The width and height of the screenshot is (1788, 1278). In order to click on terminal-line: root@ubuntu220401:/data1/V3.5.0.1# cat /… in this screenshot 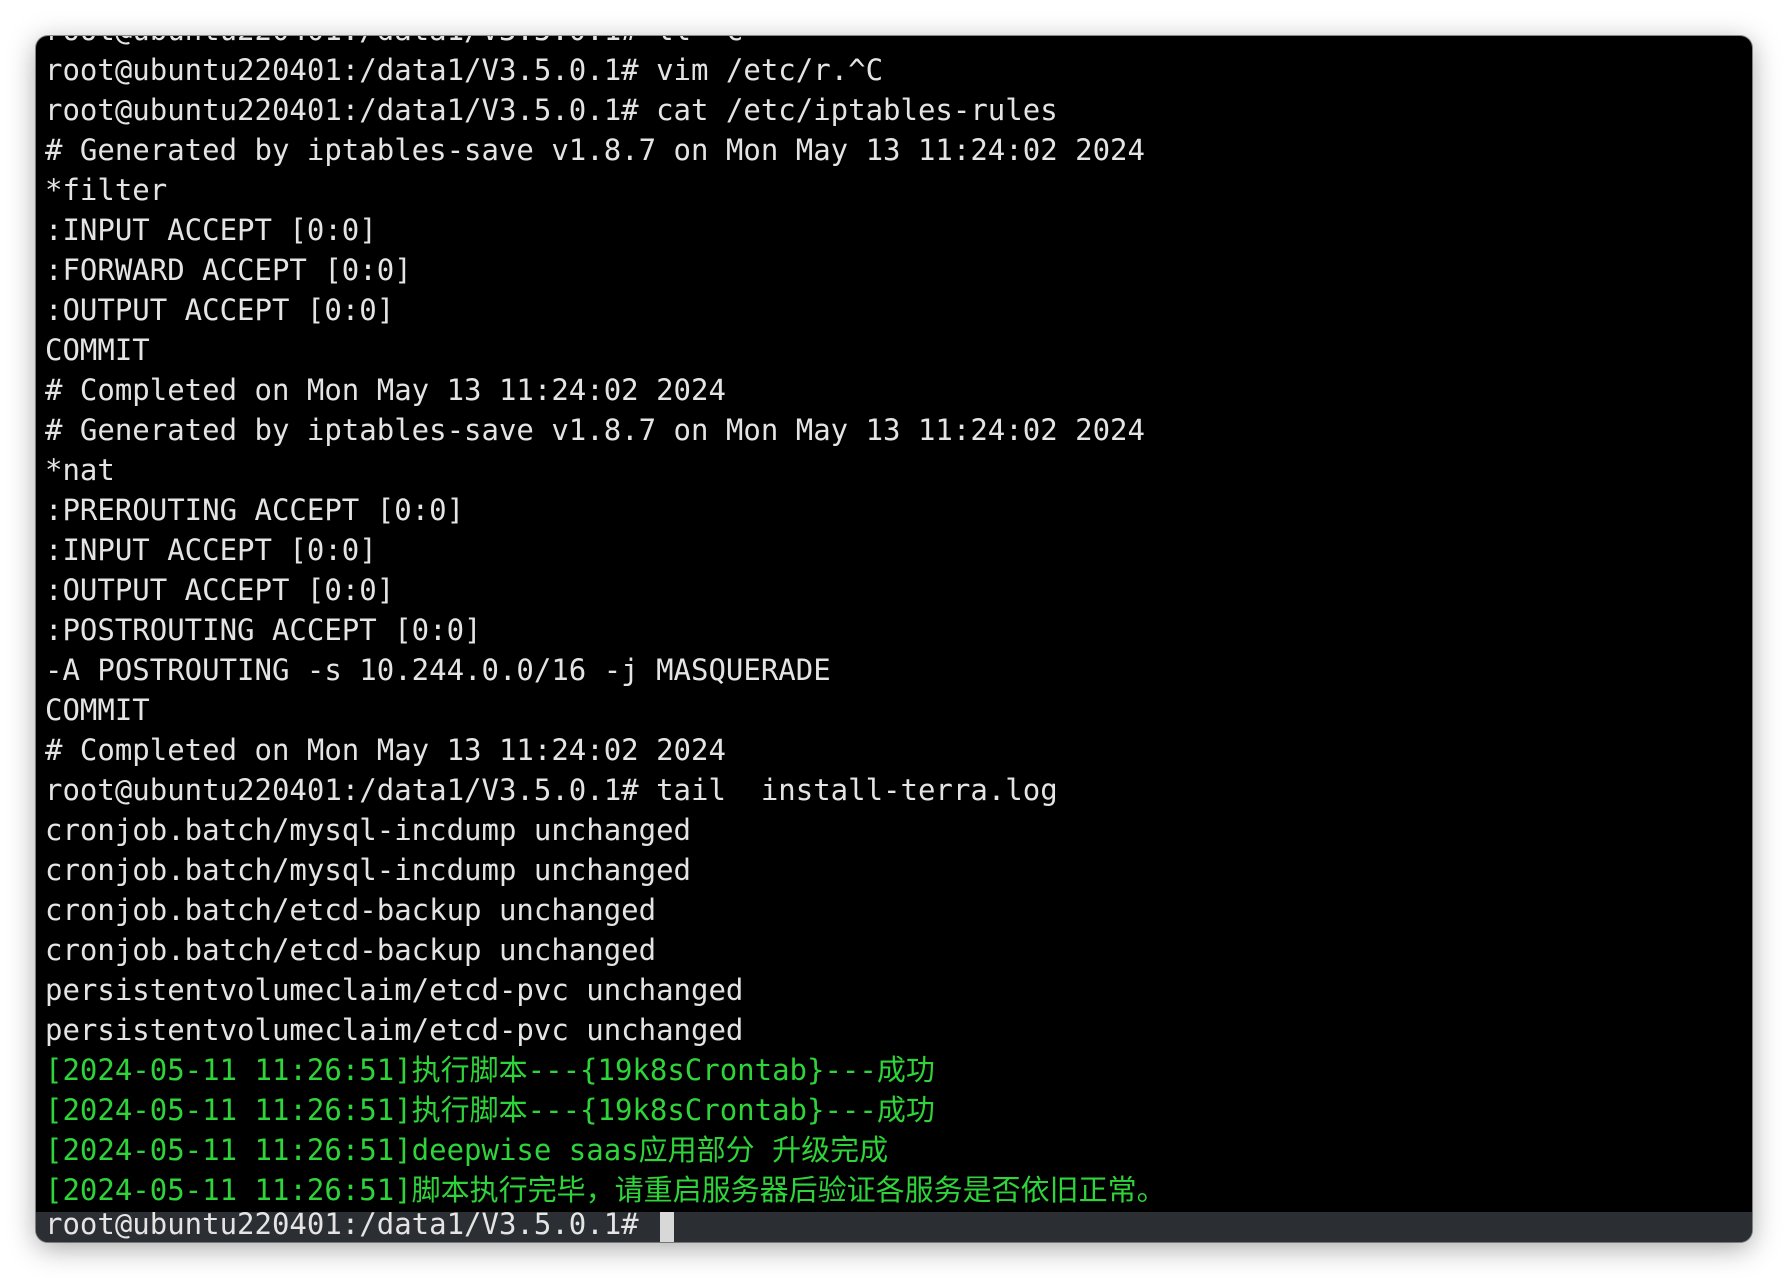, I will do `click(551, 110)`.